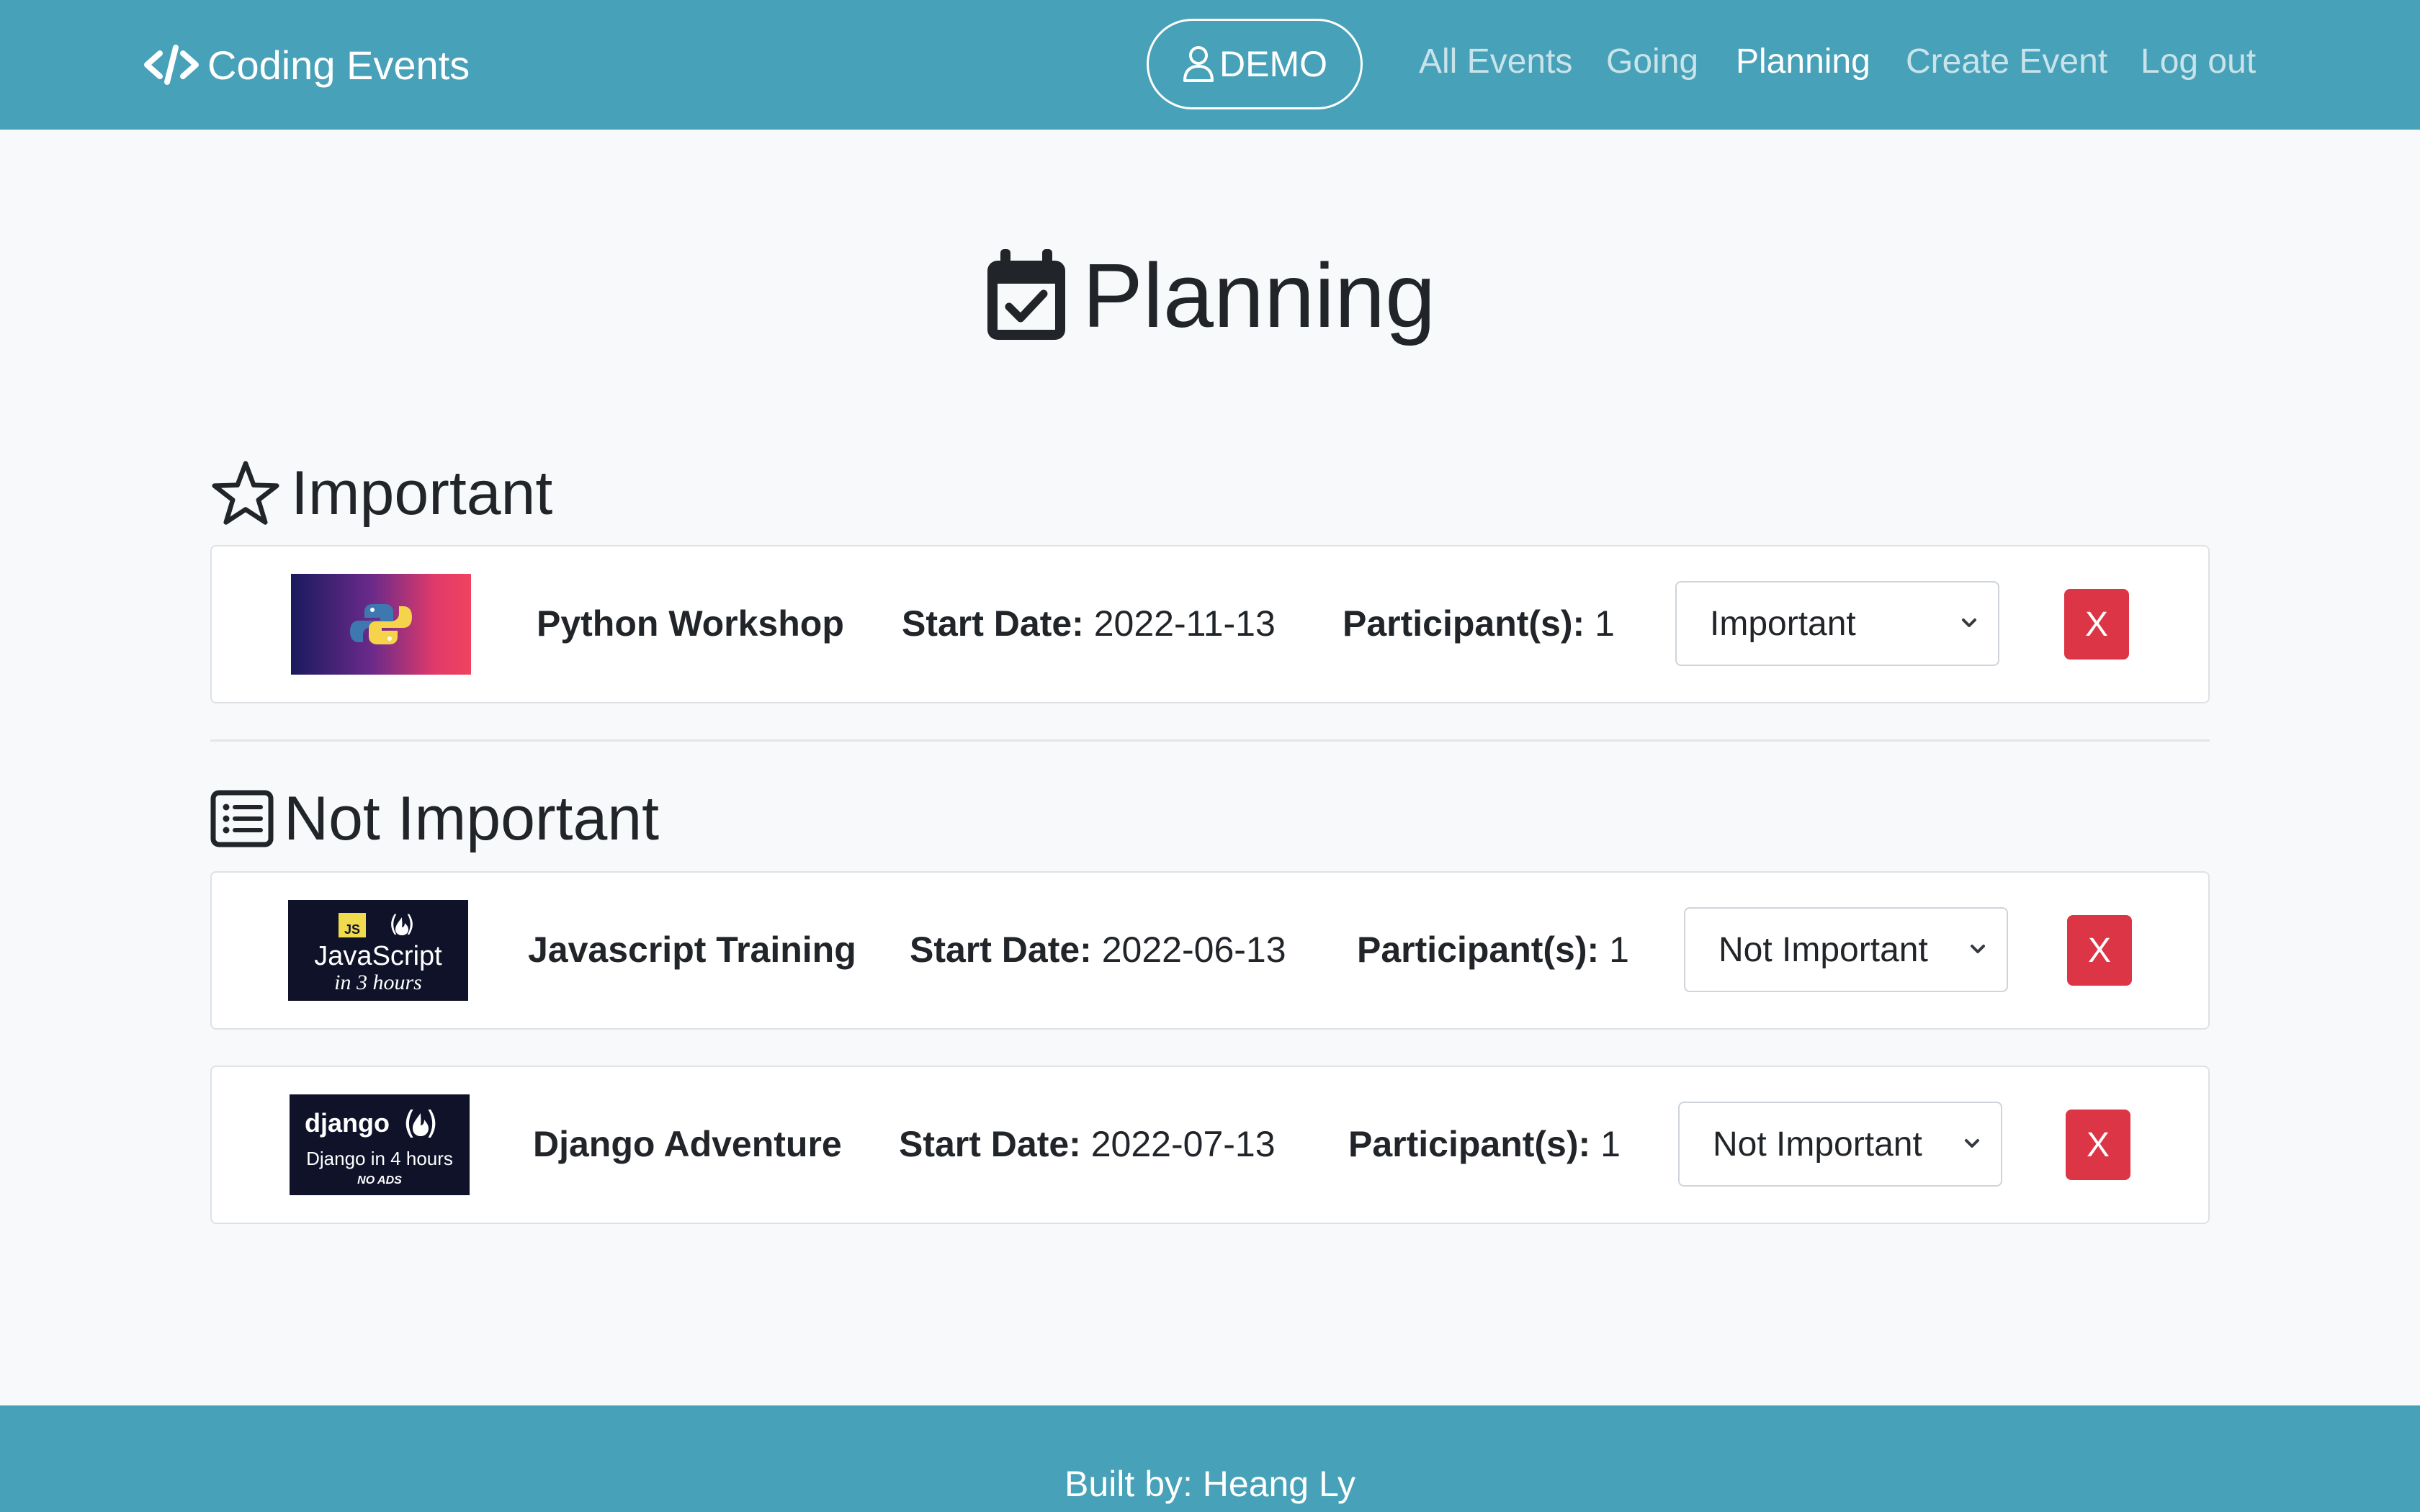 The height and width of the screenshot is (1512, 2420). I want to click on section-heading-not-important: Not Important, so click(434, 818).